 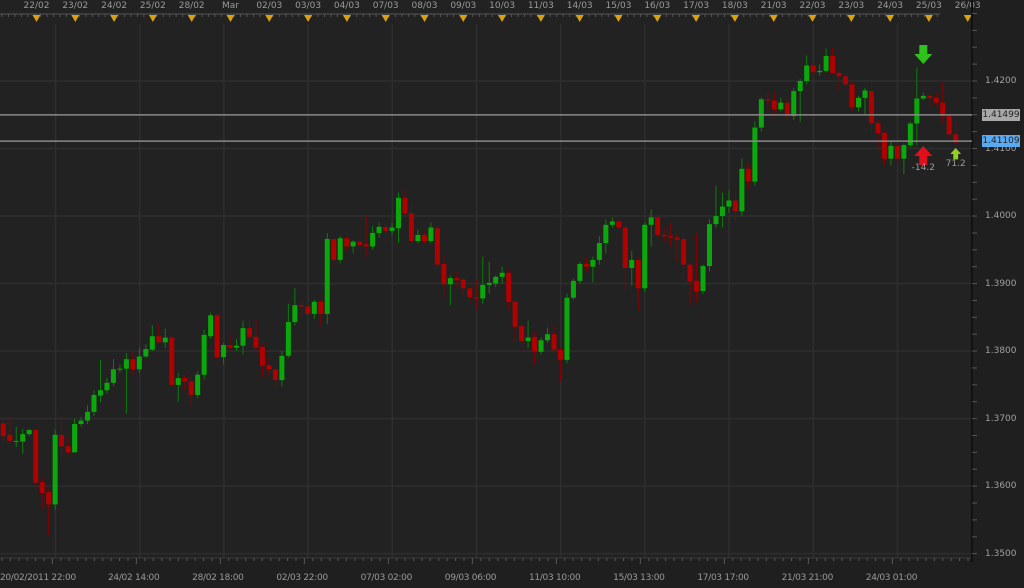 What do you see at coordinates (1001, 283) in the screenshot?
I see `y-tick-label: 1.3900` at bounding box center [1001, 283].